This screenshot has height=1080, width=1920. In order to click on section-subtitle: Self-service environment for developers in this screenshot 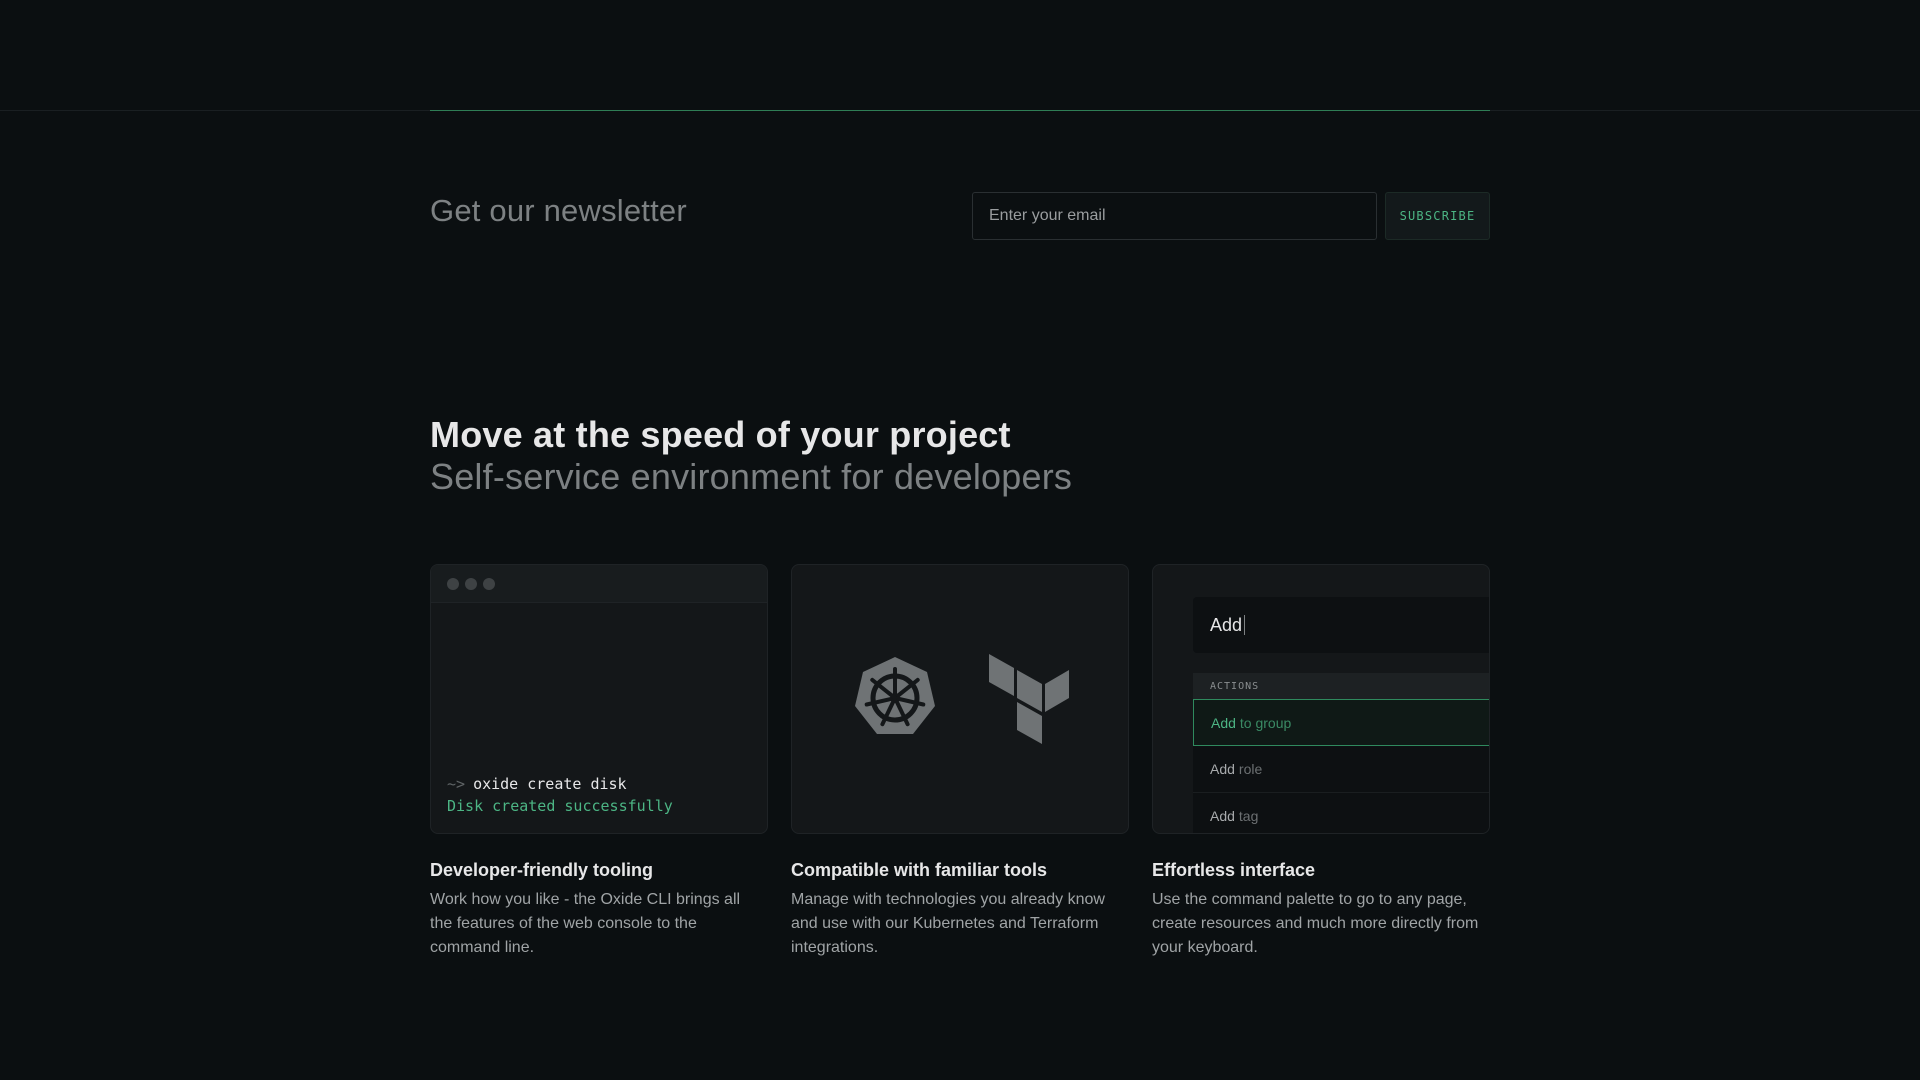, I will do `click(751, 476)`.